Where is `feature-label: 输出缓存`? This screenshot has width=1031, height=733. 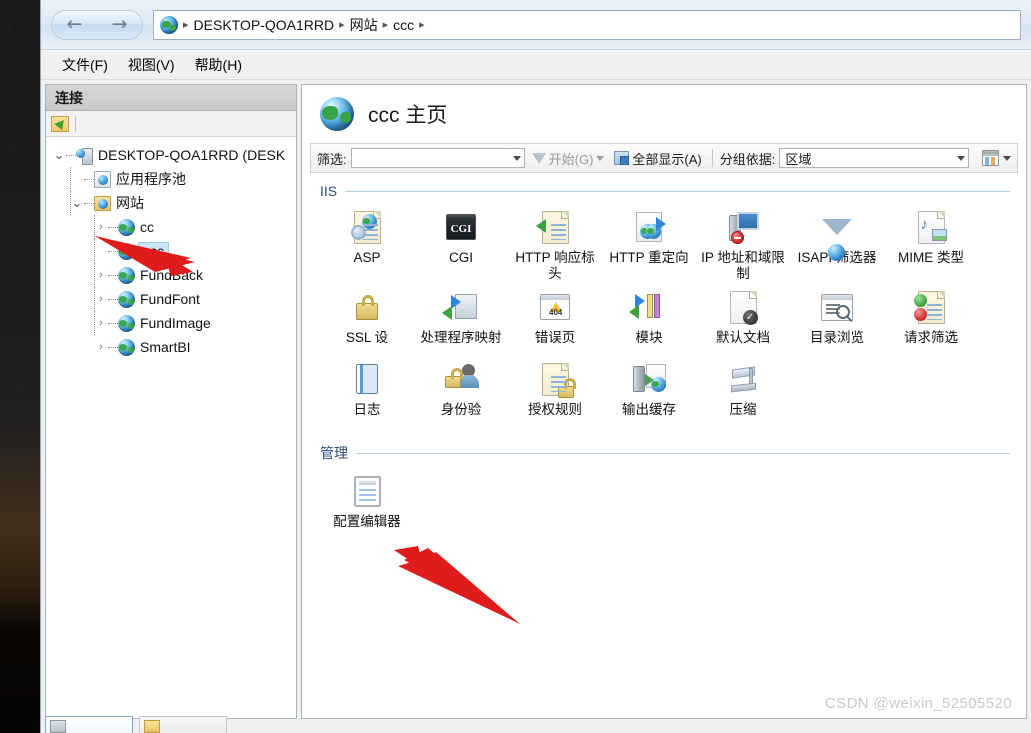
feature-label: 输出缓存 is located at coordinates (649, 410).